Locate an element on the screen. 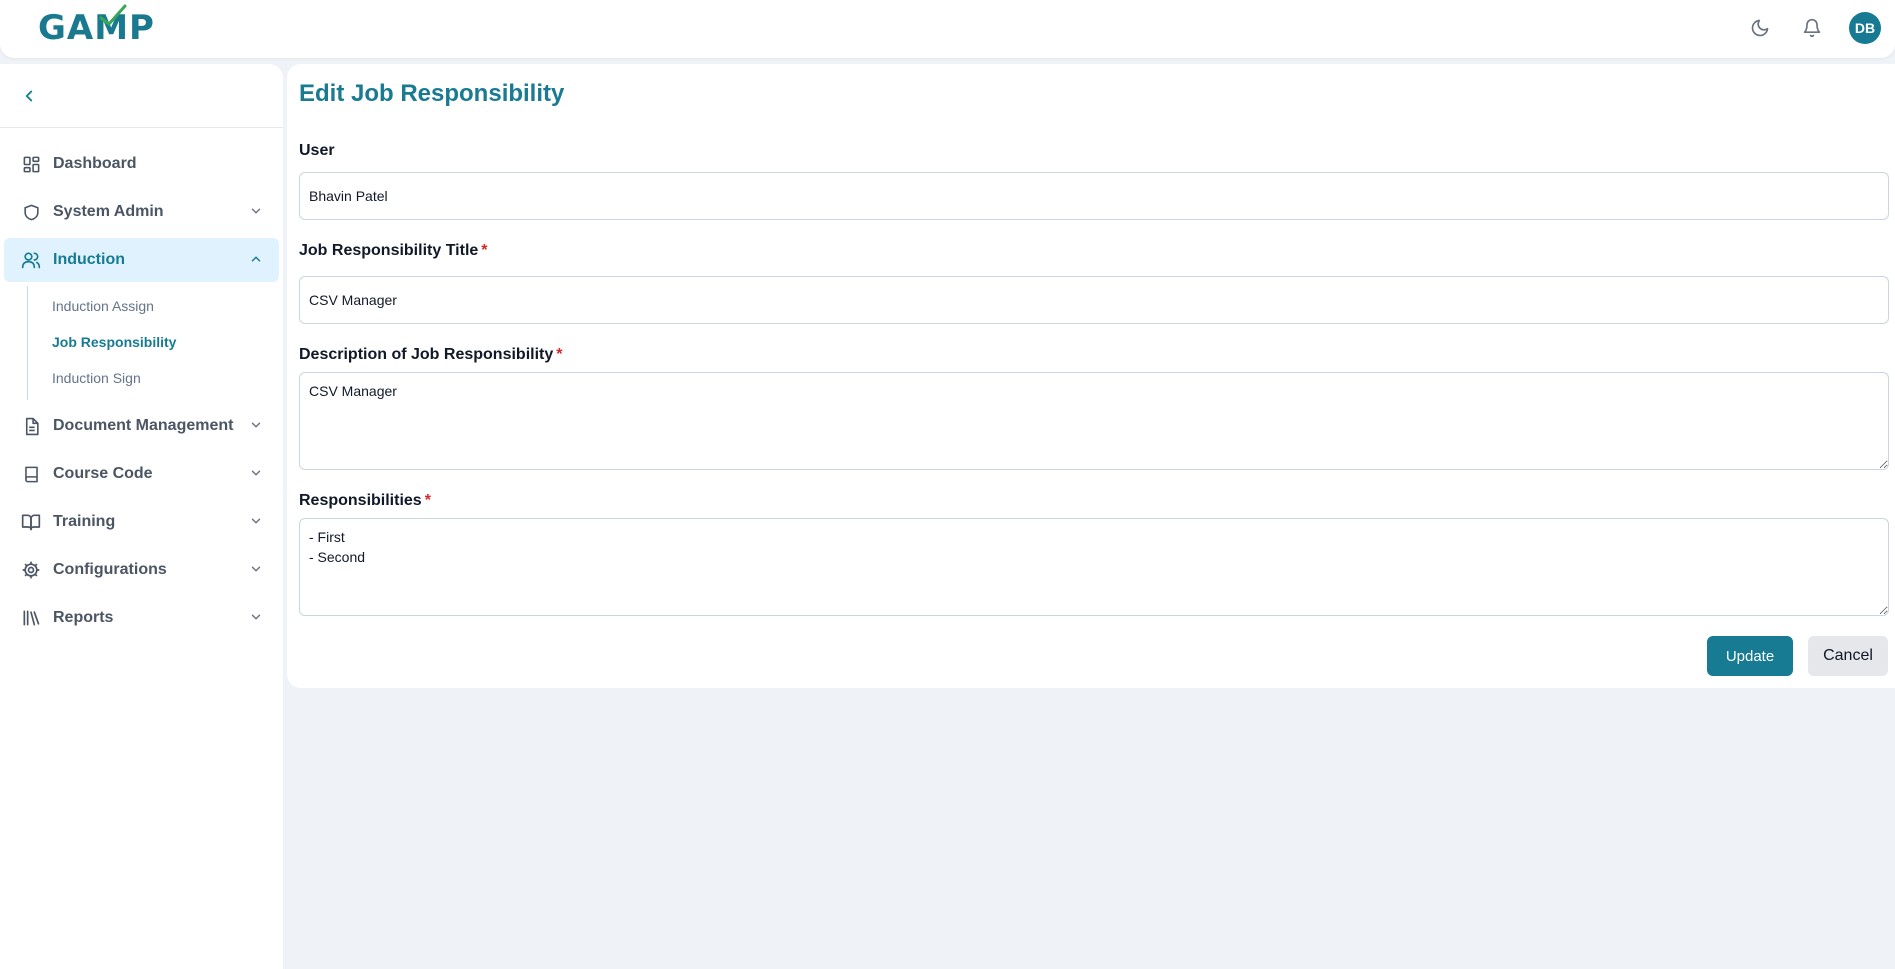 Image resolution: width=1895 pixels, height=969 pixels. users-icon is located at coordinates (31, 260).